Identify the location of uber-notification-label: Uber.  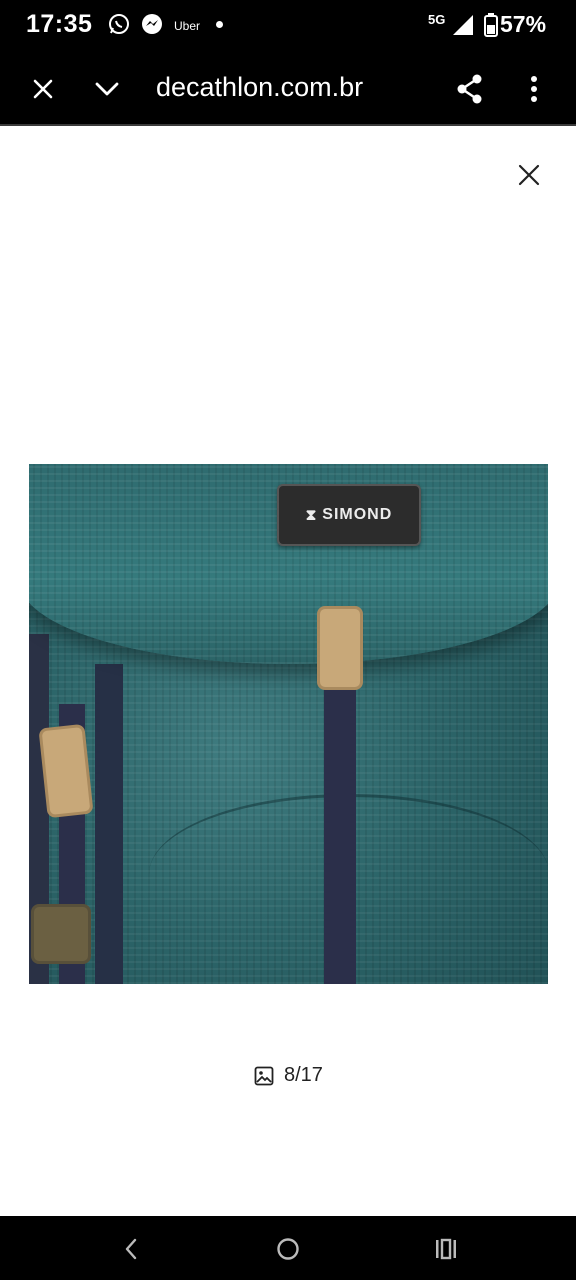
(187, 26).